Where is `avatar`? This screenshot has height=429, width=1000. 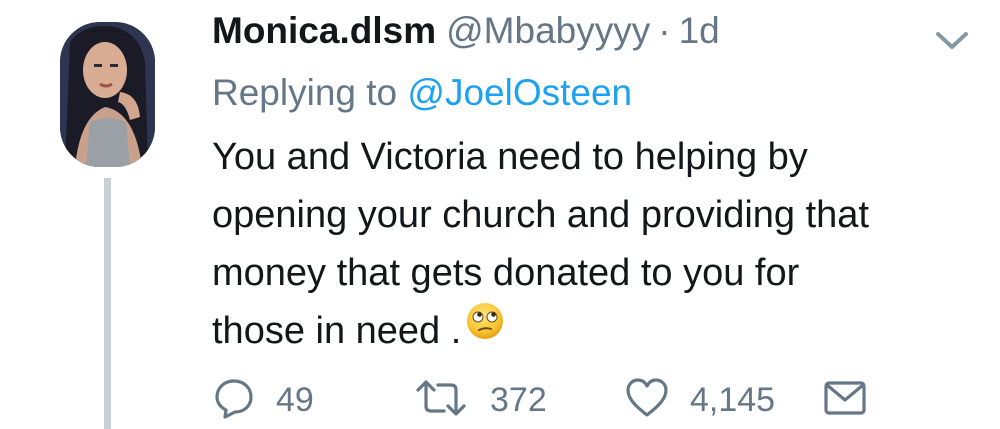
avatar is located at coordinates (107, 94).